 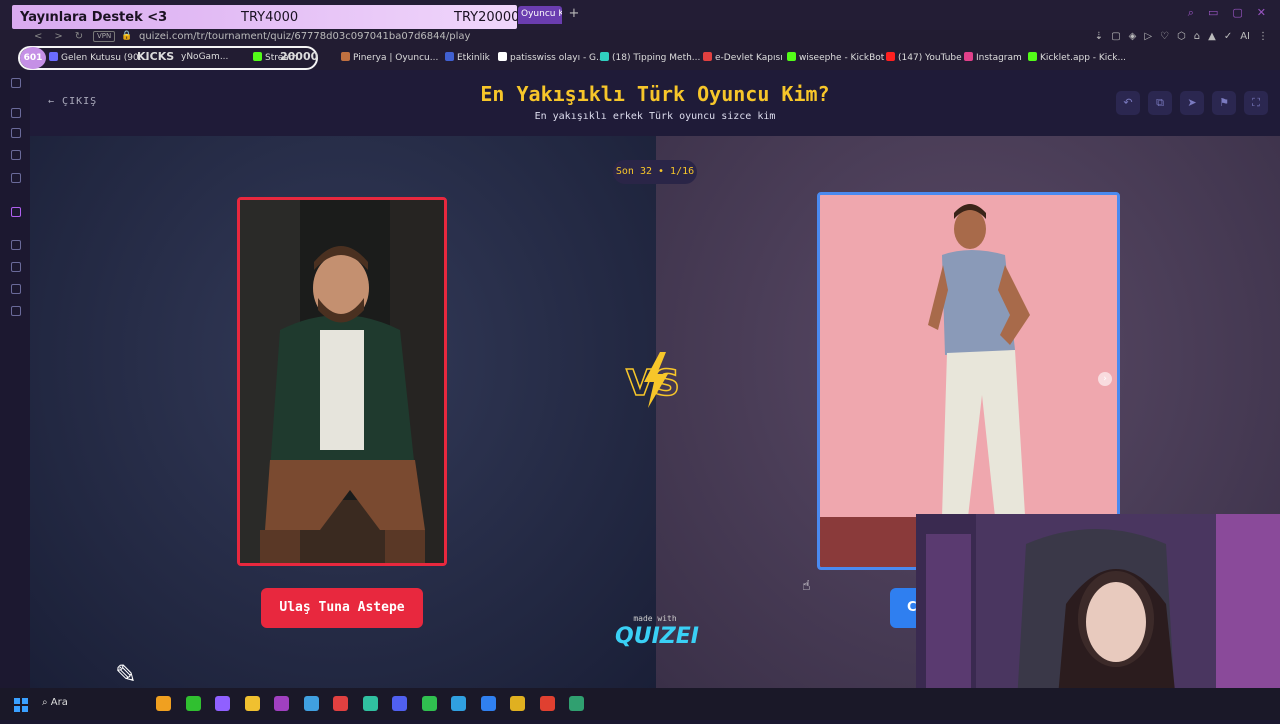 What do you see at coordinates (655, 618) in the screenshot?
I see `made-with-label: made with` at bounding box center [655, 618].